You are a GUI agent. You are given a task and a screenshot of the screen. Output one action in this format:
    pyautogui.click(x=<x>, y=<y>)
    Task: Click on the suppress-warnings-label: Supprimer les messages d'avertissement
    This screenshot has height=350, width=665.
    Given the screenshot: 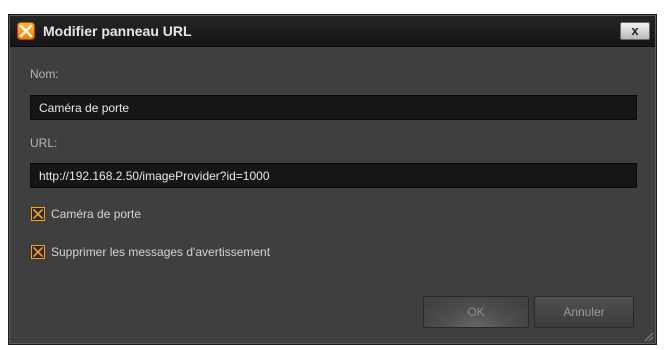 What is the action you would take?
    pyautogui.click(x=161, y=252)
    